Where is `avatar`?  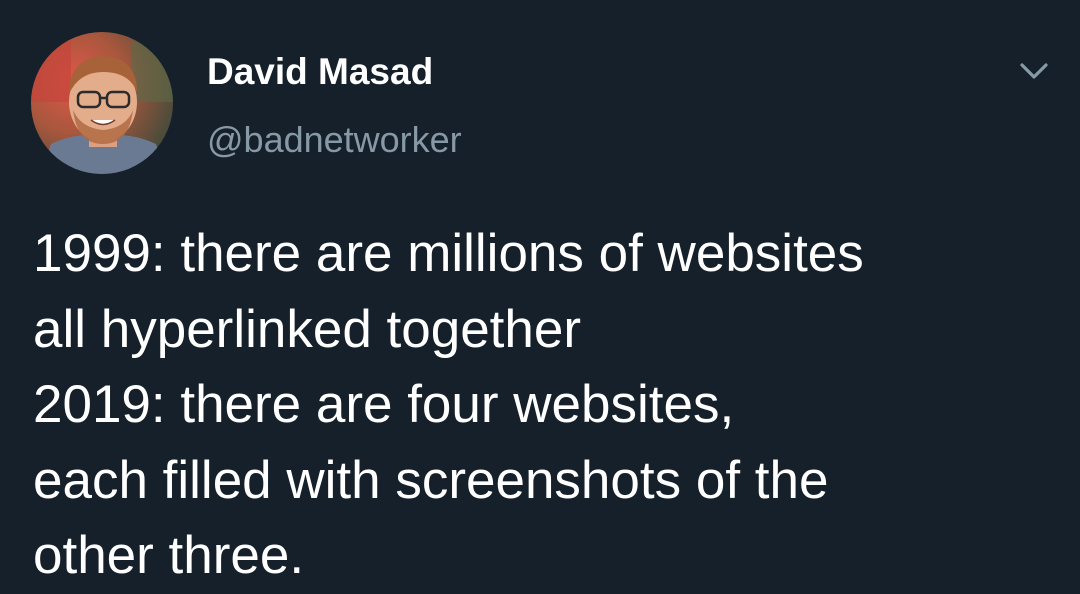 avatar is located at coordinates (102, 103).